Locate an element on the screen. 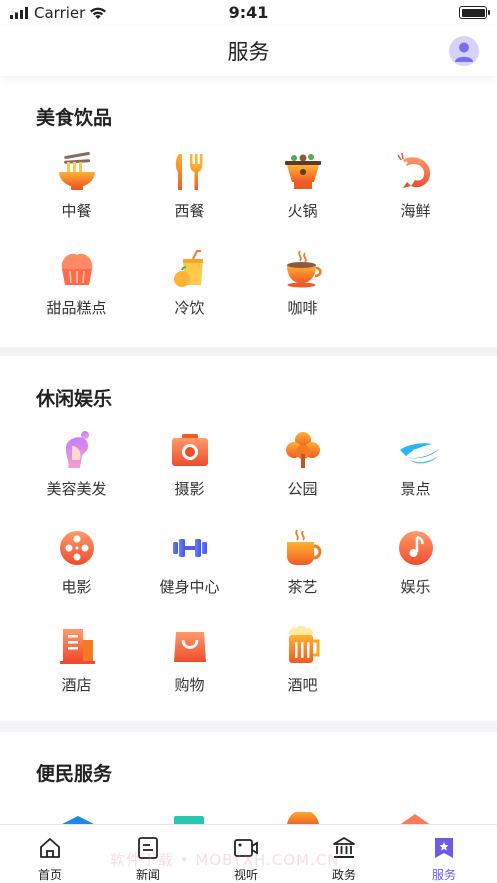  service-item-label: 电影 is located at coordinates (76, 587).